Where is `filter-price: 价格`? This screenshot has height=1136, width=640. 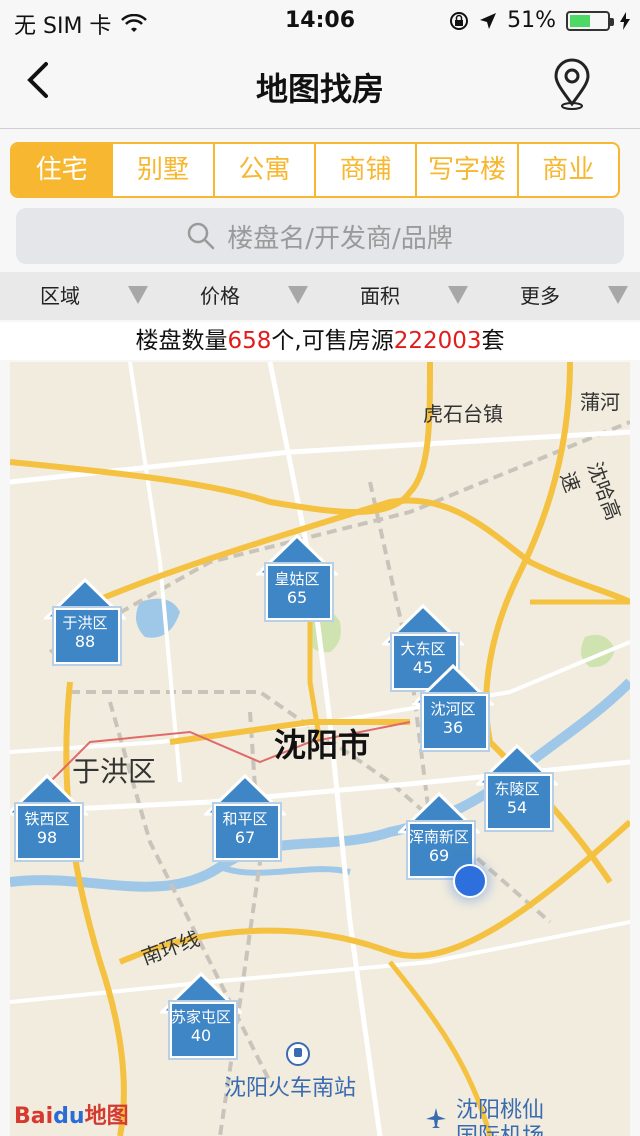 filter-price: 价格 is located at coordinates (240, 296).